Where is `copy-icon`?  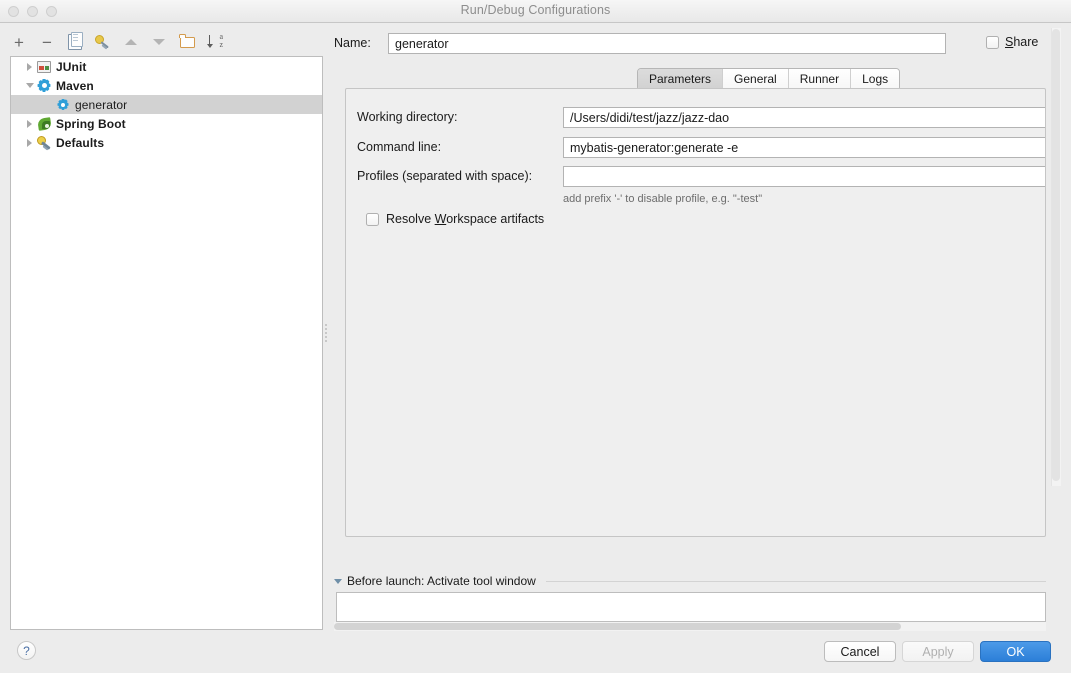 copy-icon is located at coordinates (75, 41).